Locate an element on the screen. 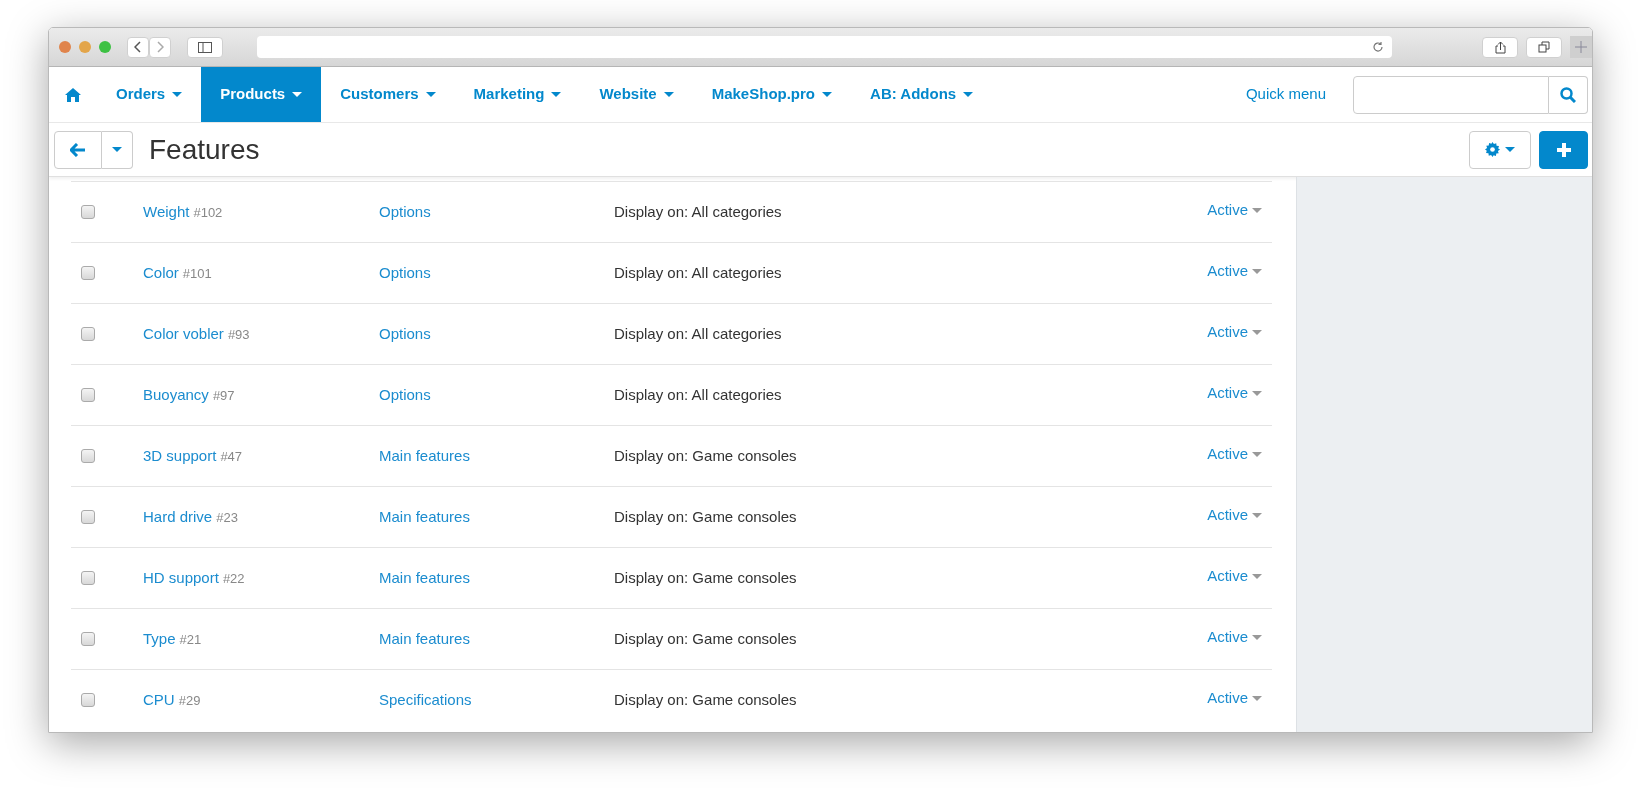 This screenshot has width=1642, height=805. tabs-button is located at coordinates (1544, 47).